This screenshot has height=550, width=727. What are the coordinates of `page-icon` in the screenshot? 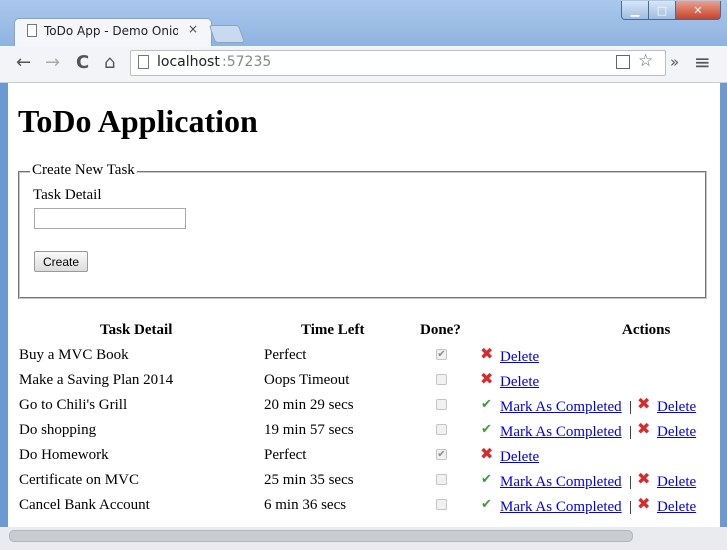 It's located at (143, 62).